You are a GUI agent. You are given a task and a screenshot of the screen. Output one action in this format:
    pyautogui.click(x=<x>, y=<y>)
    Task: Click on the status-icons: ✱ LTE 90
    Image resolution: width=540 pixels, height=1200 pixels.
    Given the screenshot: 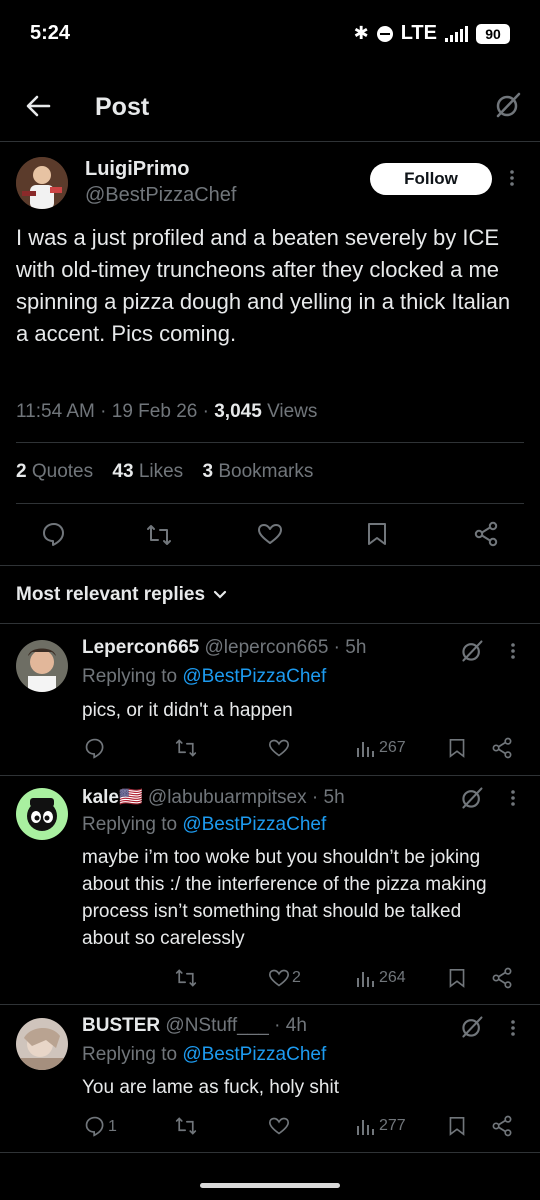 What is the action you would take?
    pyautogui.click(x=432, y=33)
    